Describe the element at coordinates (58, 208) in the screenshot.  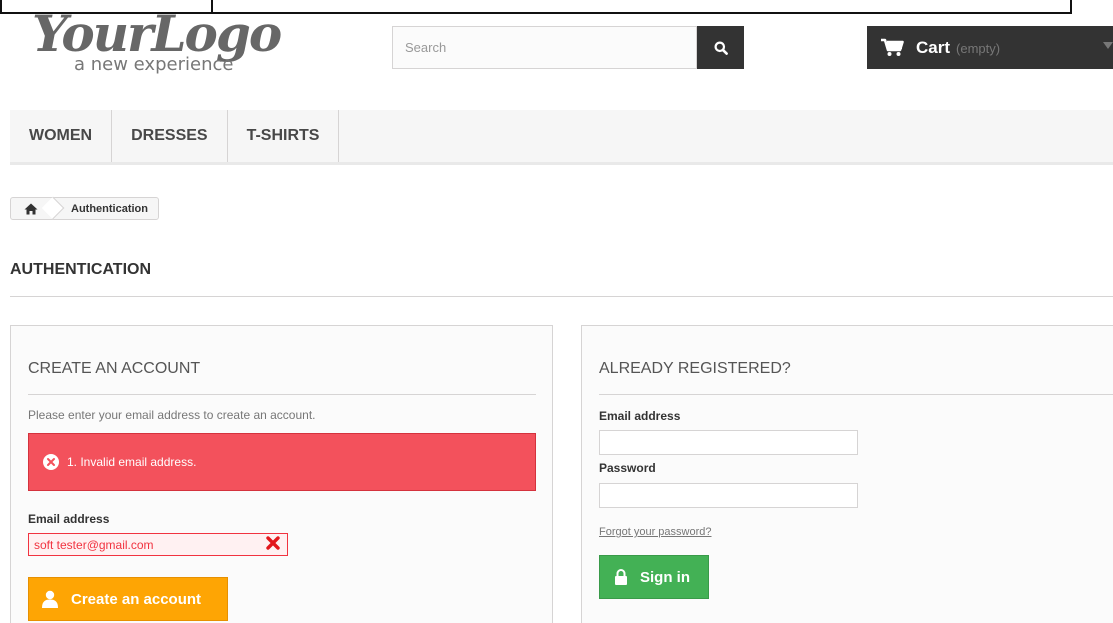
I see `breadcrumb-separator` at that location.